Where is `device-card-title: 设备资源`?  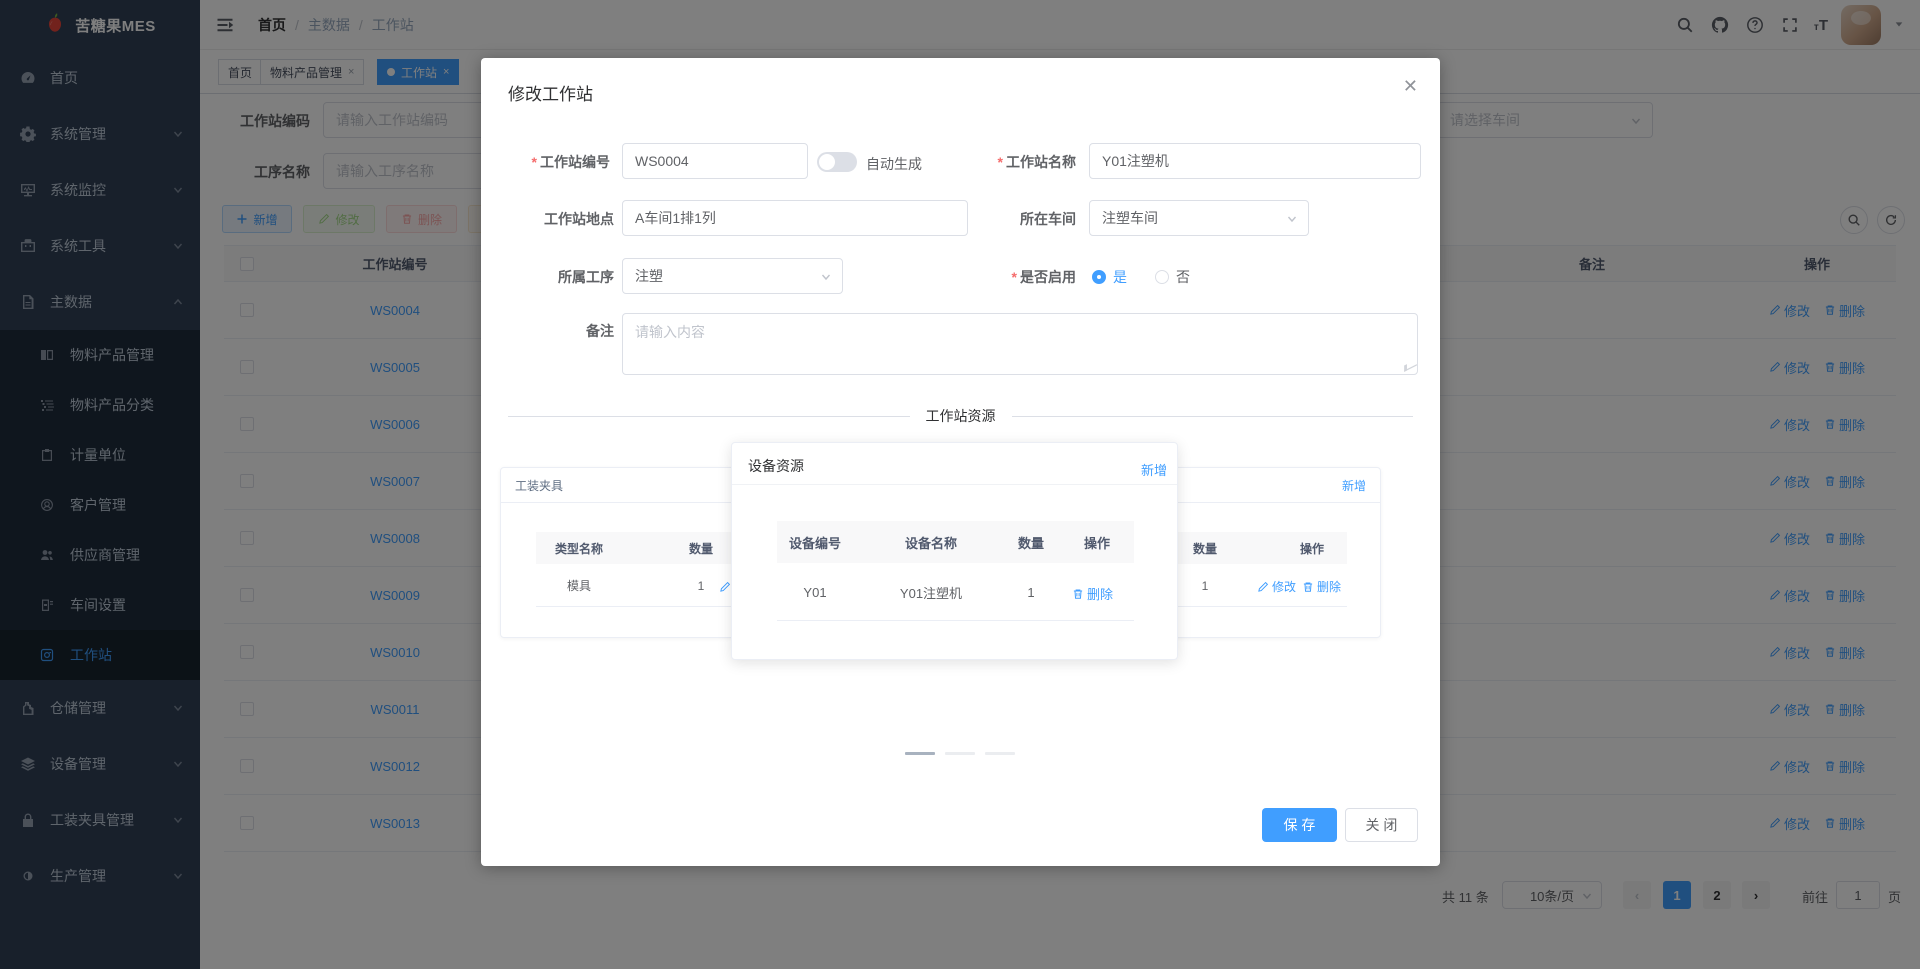 device-card-title: 设备资源 is located at coordinates (776, 466).